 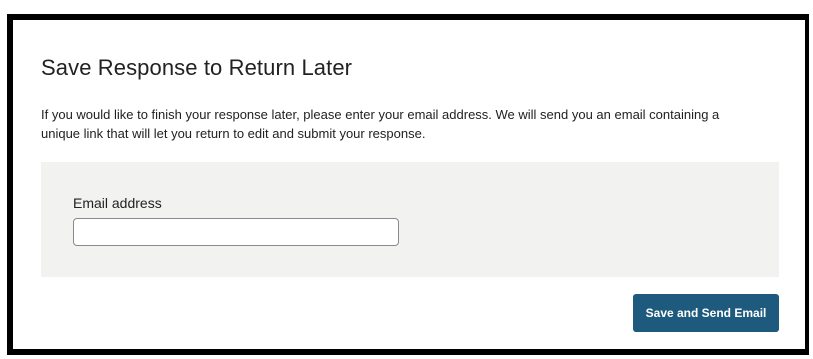 I want to click on dialog-title: Save Response to Return Later, so click(x=197, y=67).